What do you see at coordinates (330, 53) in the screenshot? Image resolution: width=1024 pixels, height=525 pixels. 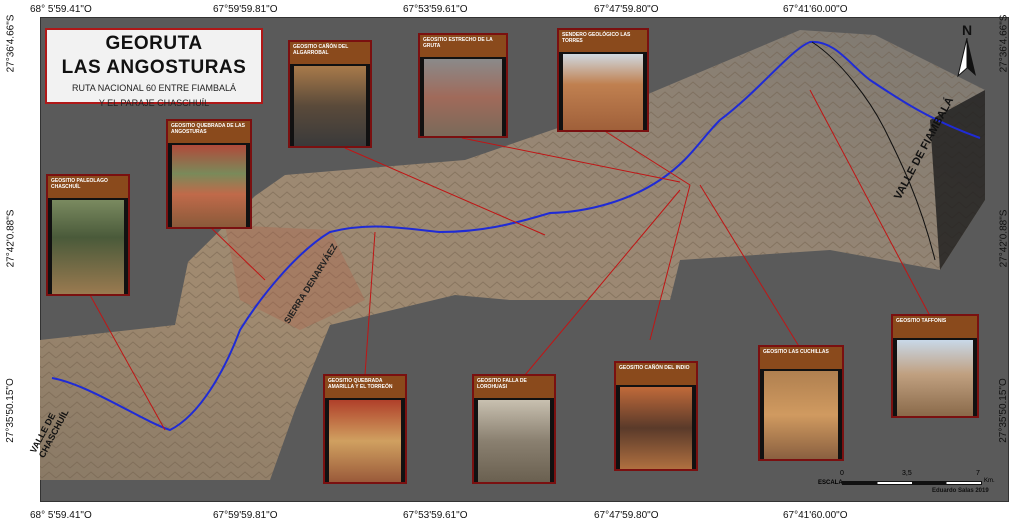 I see `card-title: GEOSITIO CAÑÓN DEL ALGARROBAL` at bounding box center [330, 53].